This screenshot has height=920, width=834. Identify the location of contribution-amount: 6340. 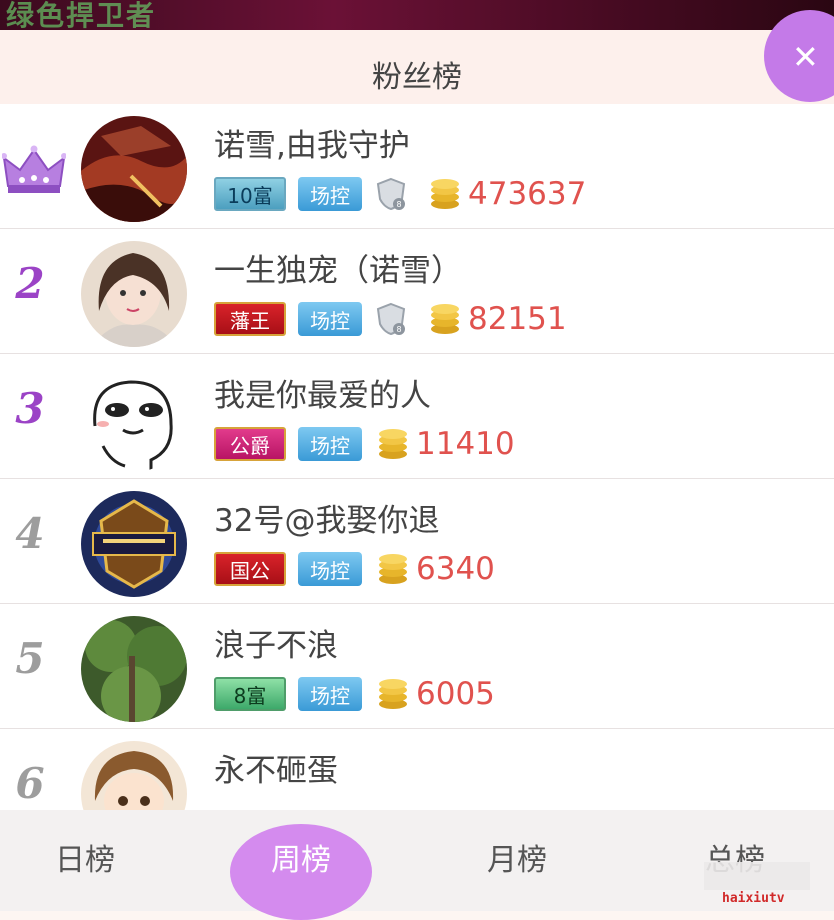
(455, 569).